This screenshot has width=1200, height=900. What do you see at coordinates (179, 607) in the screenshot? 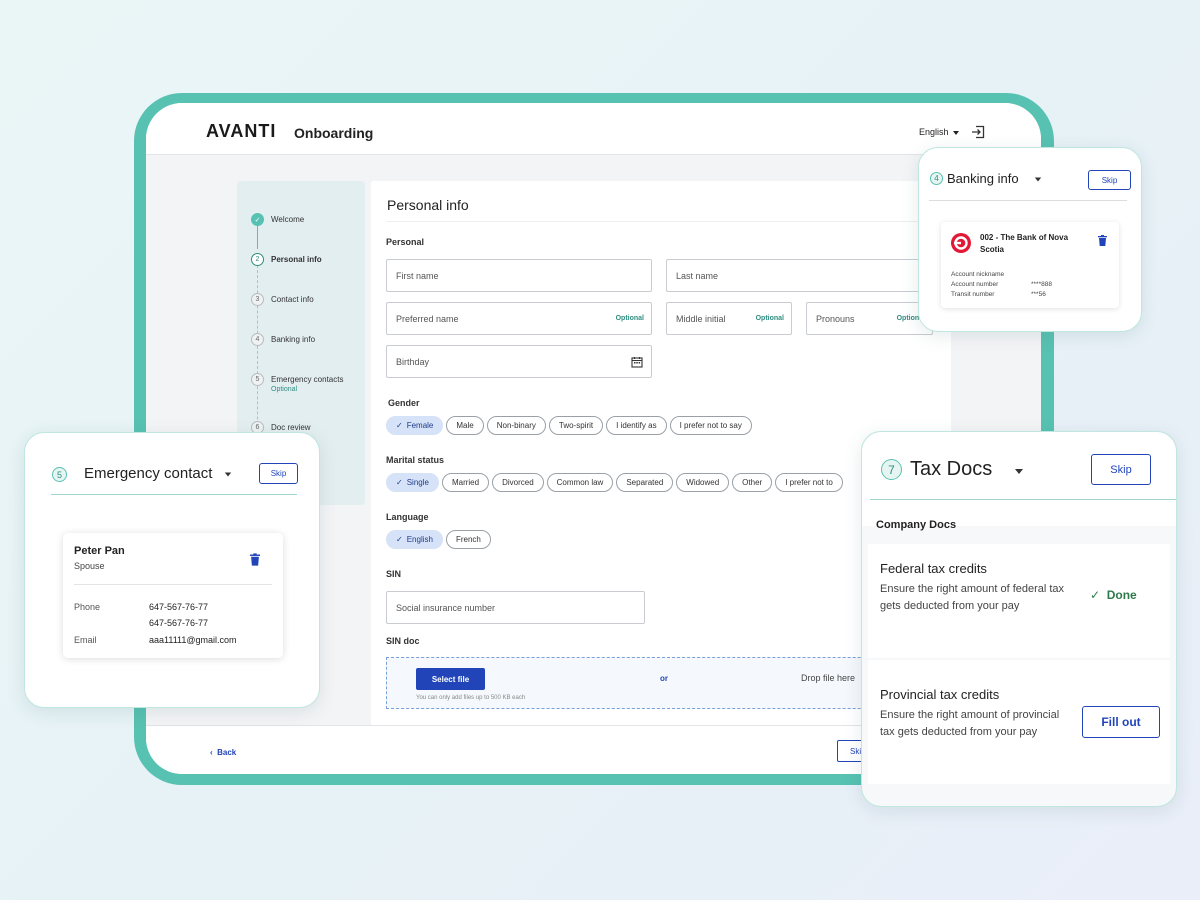
I see `phone-value: 647-567-76-77` at bounding box center [179, 607].